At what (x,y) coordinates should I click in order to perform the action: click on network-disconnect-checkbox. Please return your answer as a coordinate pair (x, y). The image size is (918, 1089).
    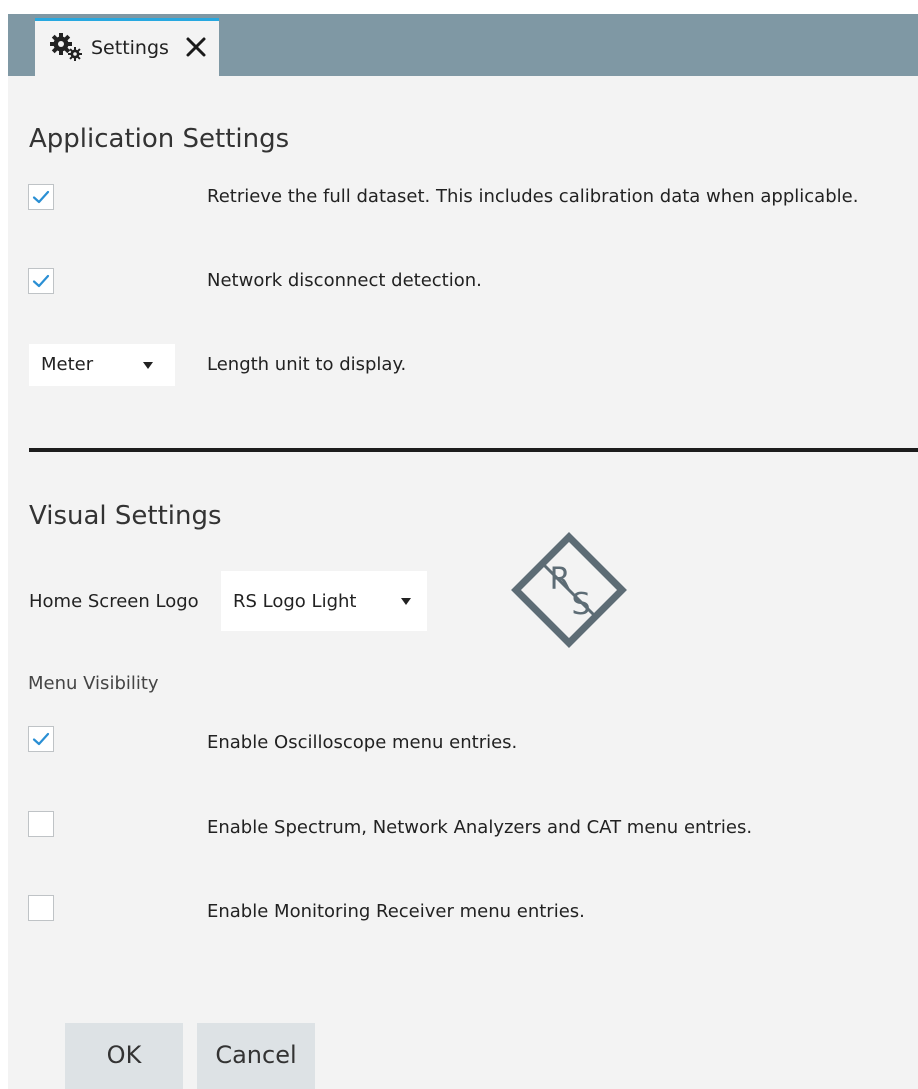
    Looking at the image, I should click on (41, 281).